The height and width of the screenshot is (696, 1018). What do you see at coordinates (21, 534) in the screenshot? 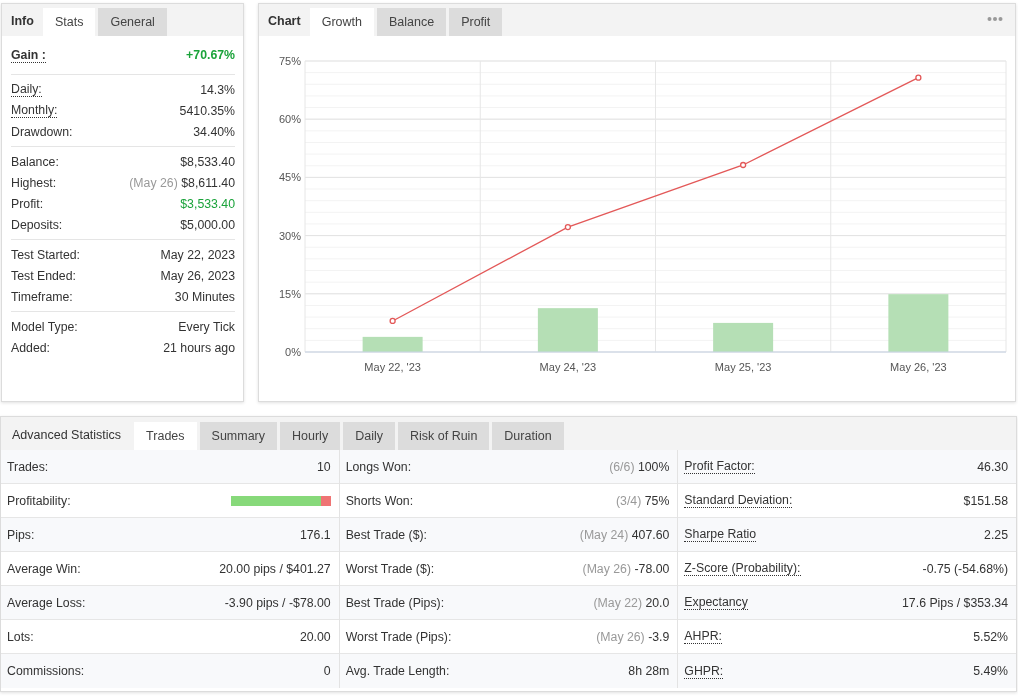
I see `stat-label: Pips:` at bounding box center [21, 534].